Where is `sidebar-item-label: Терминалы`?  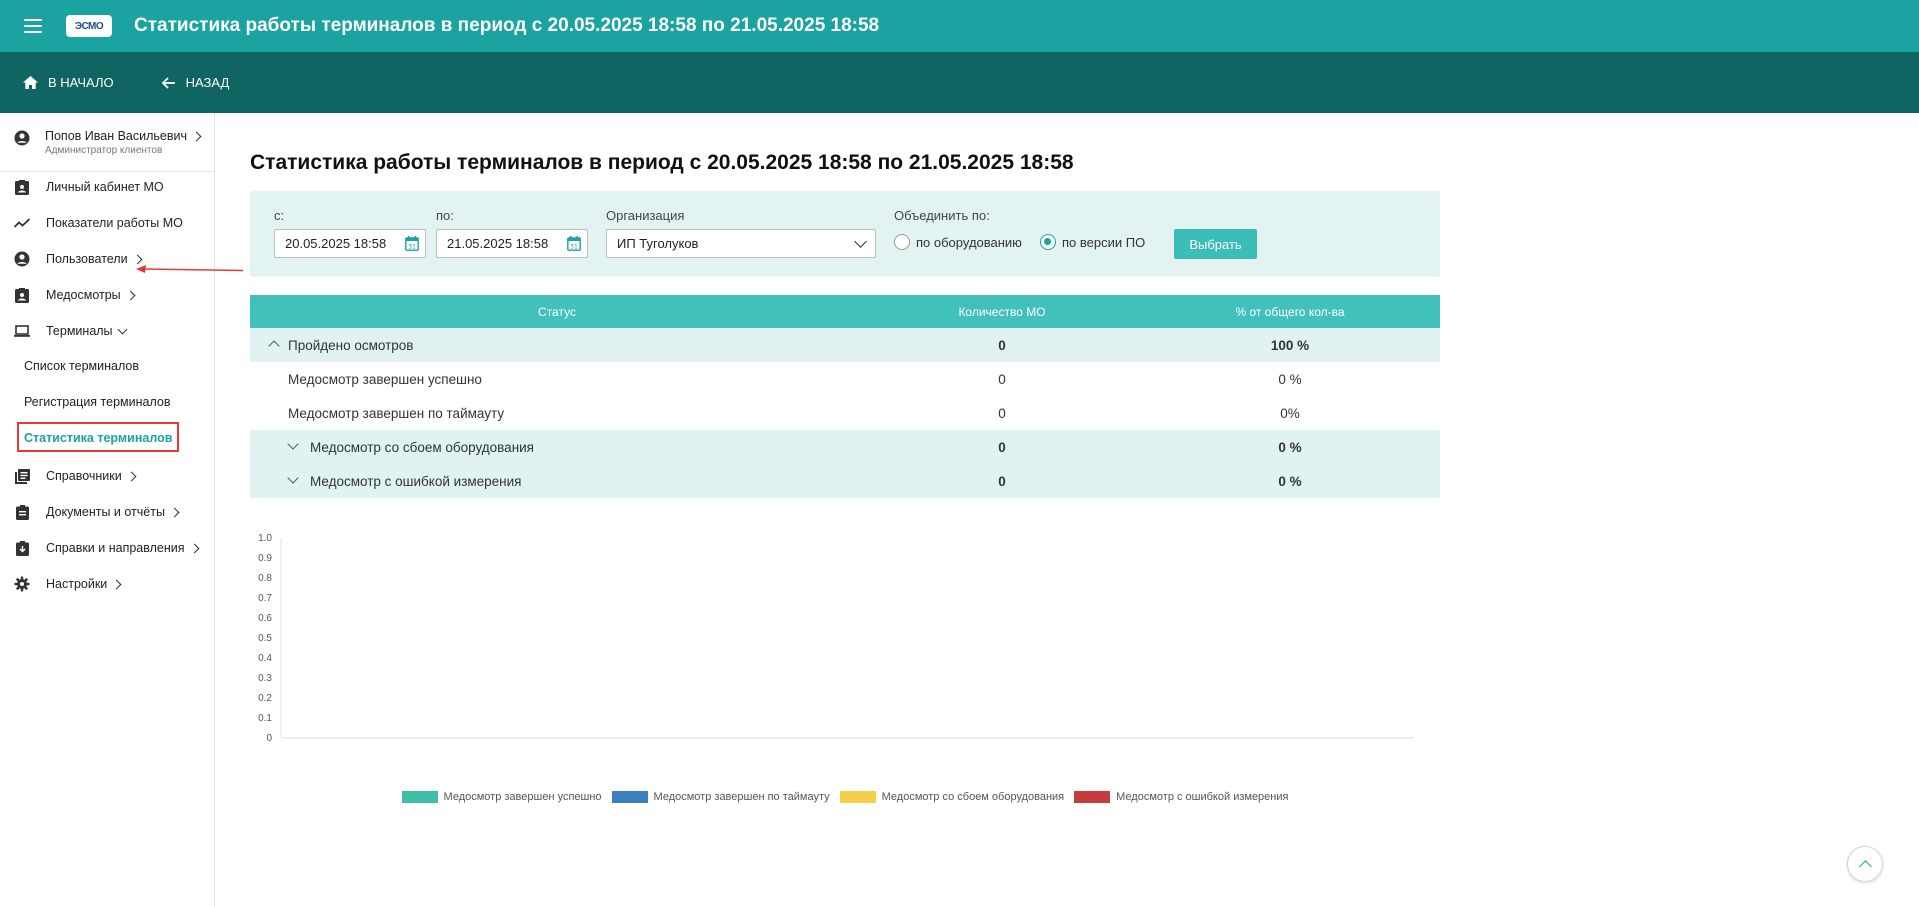
sidebar-item-label: Терминалы is located at coordinates (79, 331).